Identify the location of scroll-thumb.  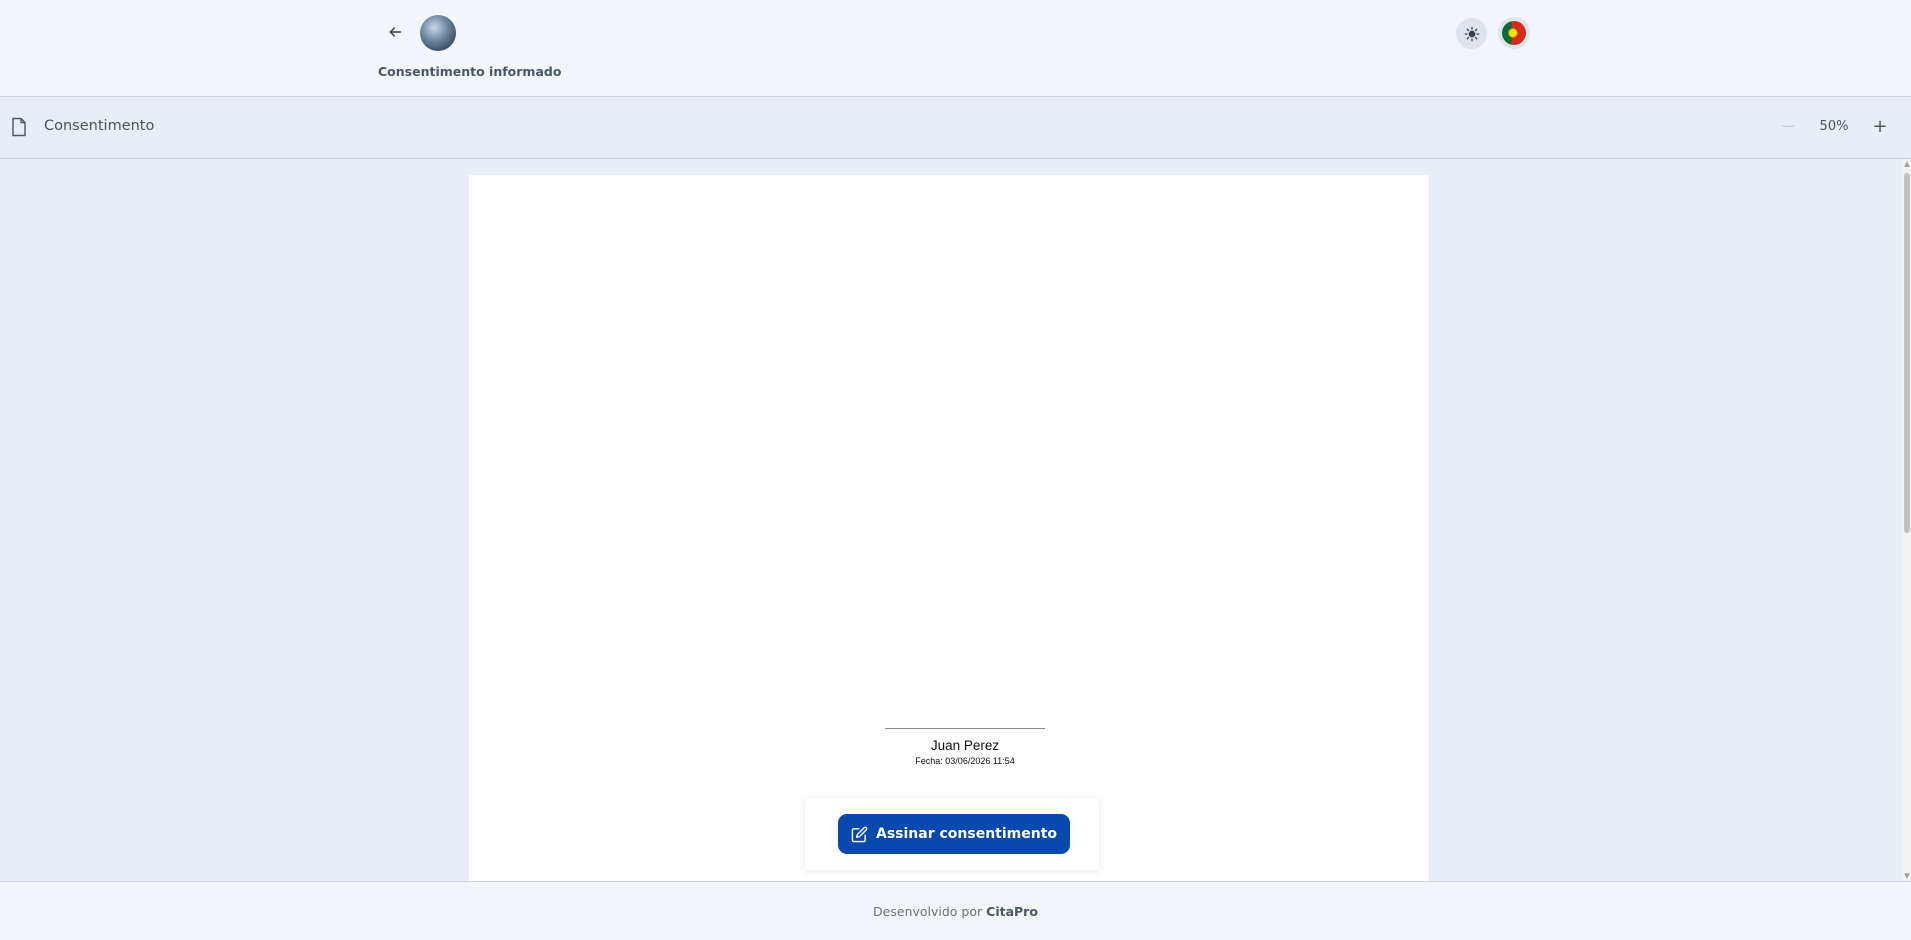
(1907, 353).